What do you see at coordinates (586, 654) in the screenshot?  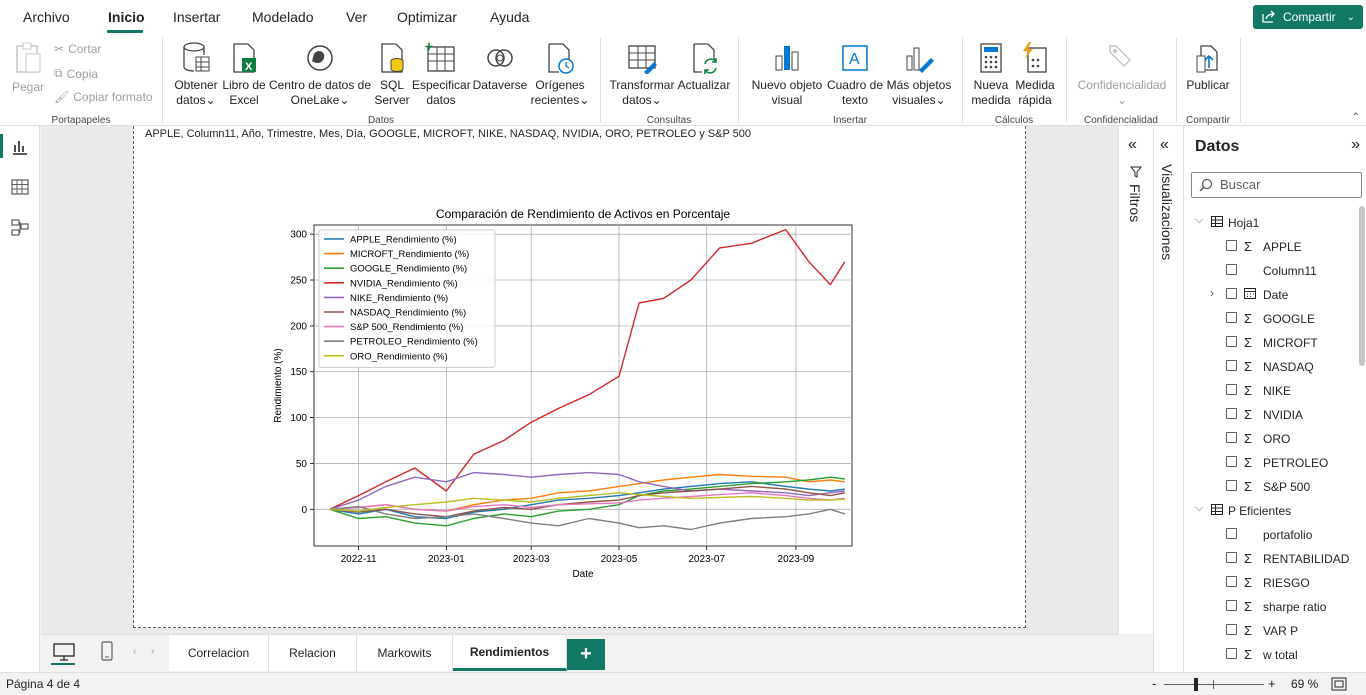 I see `add-page-button: +` at bounding box center [586, 654].